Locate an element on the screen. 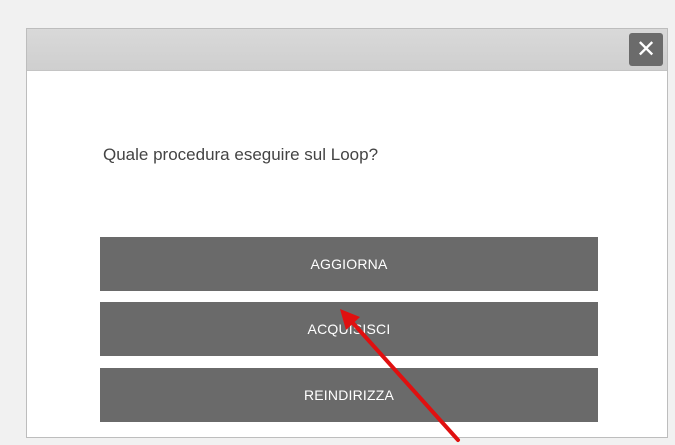  close-icon: ✕ is located at coordinates (646, 49).